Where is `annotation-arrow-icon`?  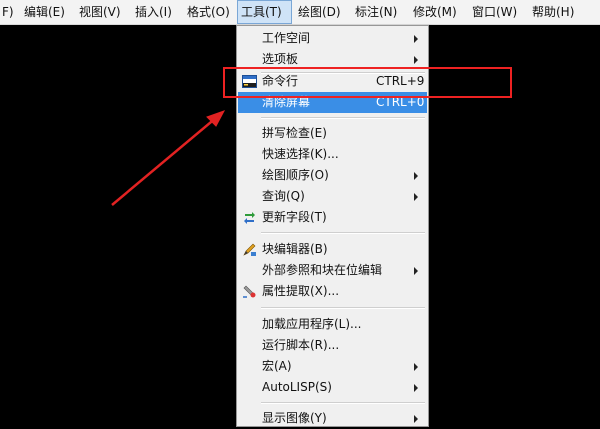
annotation-arrow-icon is located at coordinates (168, 158).